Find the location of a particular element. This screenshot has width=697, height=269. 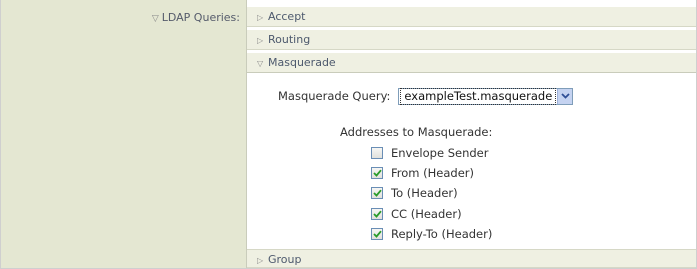

section-group: ▷ Group is located at coordinates (471, 258).